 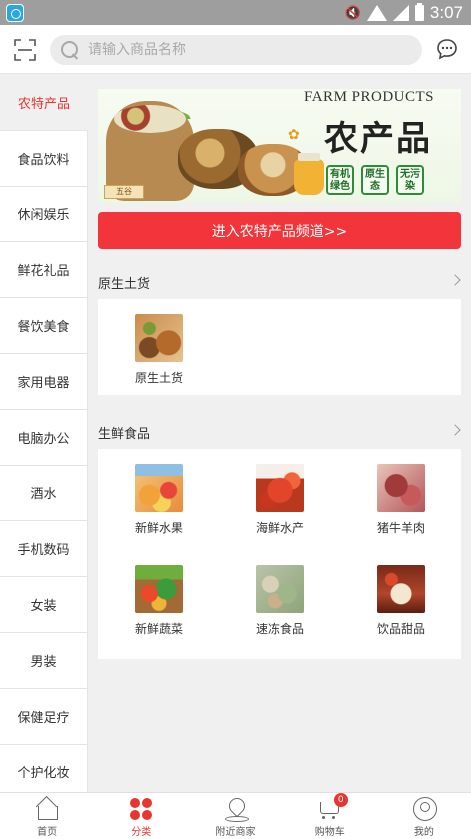 What do you see at coordinates (124, 284) in the screenshot?
I see `section-title-native-goods: 原生土货` at bounding box center [124, 284].